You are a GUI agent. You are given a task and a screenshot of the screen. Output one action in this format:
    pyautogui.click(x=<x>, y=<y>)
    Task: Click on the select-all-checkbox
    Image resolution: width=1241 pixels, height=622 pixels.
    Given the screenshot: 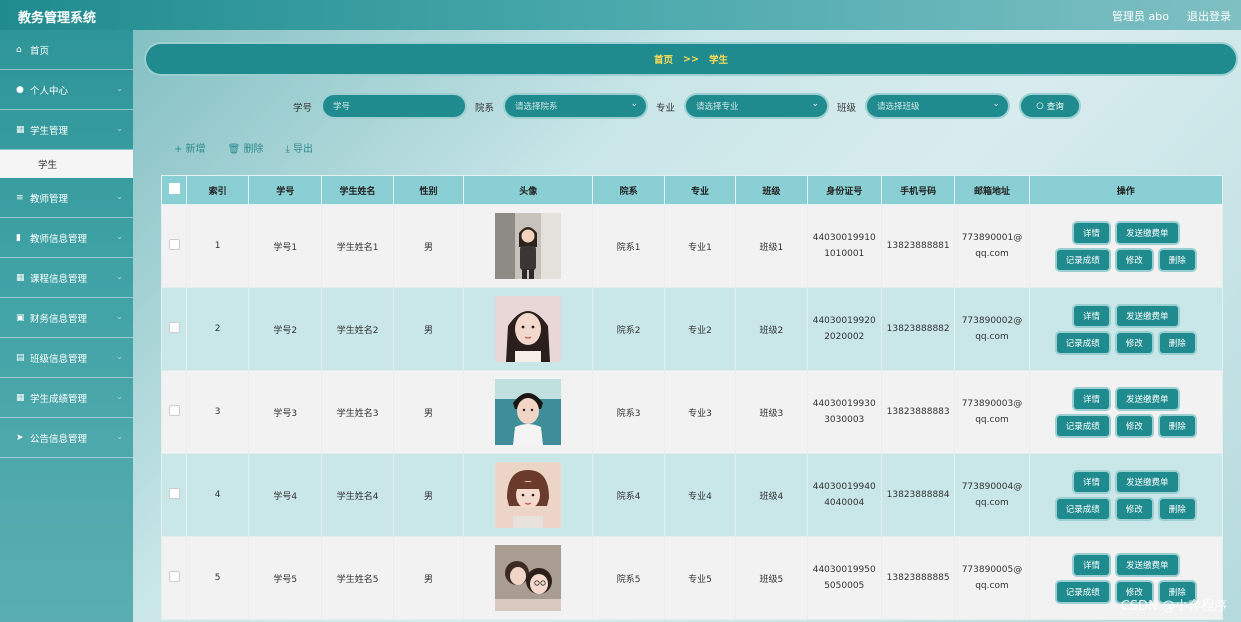 What is the action you would take?
    pyautogui.click(x=174, y=188)
    